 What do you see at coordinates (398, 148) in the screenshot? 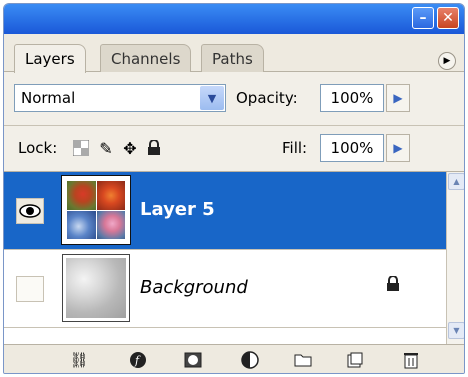
I see `fill-slider-arrow-icon: ▶` at bounding box center [398, 148].